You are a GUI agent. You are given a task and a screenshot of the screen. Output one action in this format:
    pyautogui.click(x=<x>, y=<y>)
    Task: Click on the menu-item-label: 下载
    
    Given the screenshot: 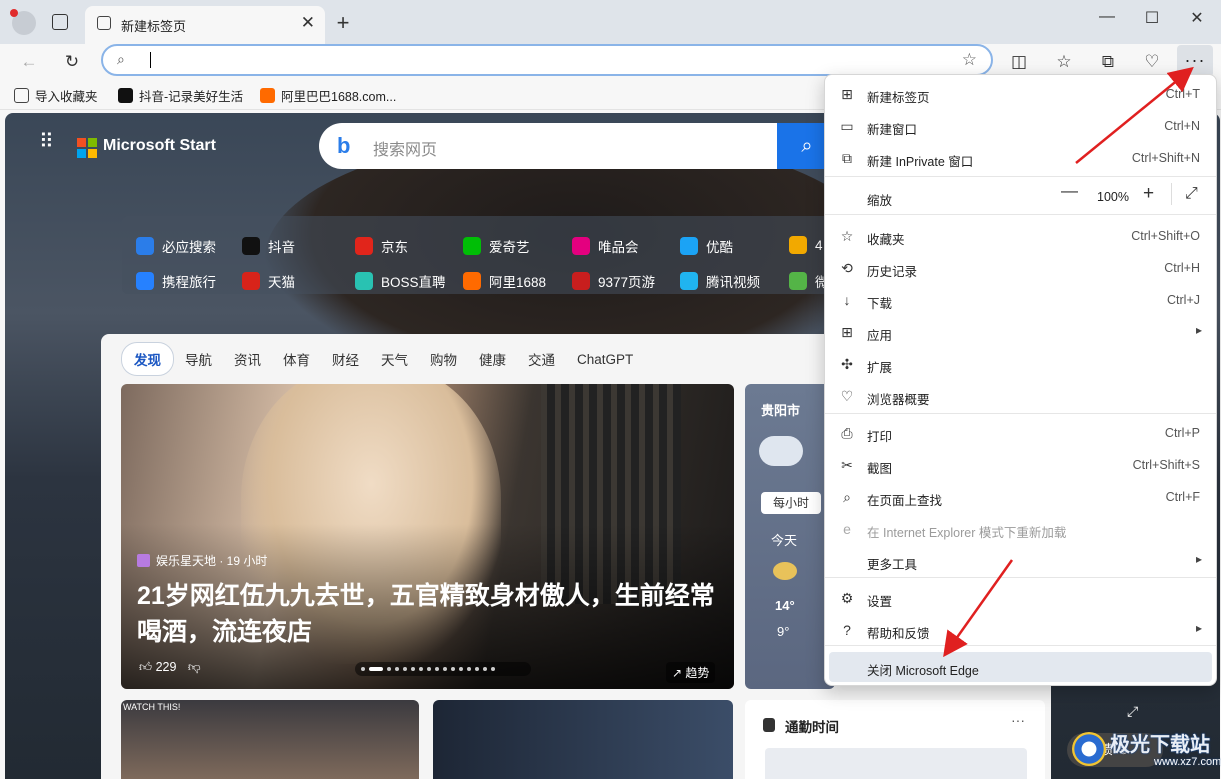 What is the action you would take?
    pyautogui.click(x=880, y=304)
    